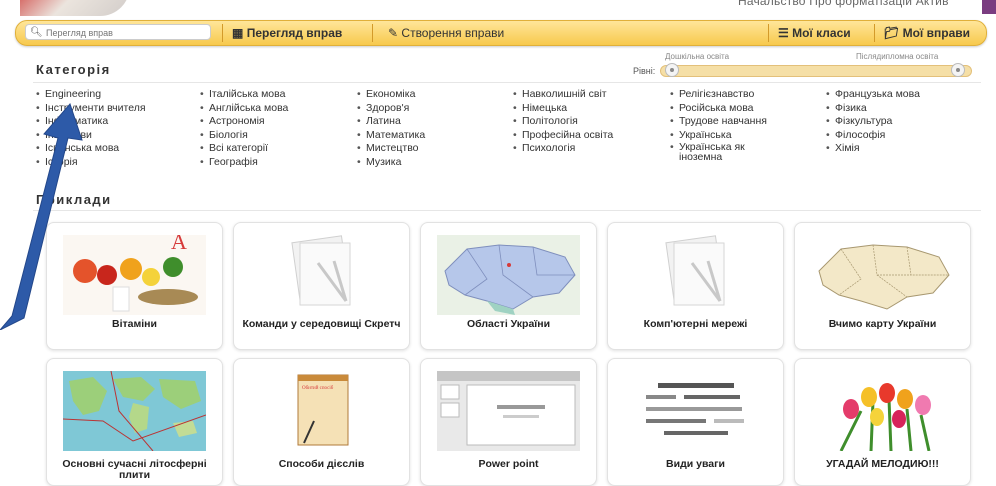 This screenshot has width=996, height=486. I want to click on category-link: Німецька, so click(563, 109).